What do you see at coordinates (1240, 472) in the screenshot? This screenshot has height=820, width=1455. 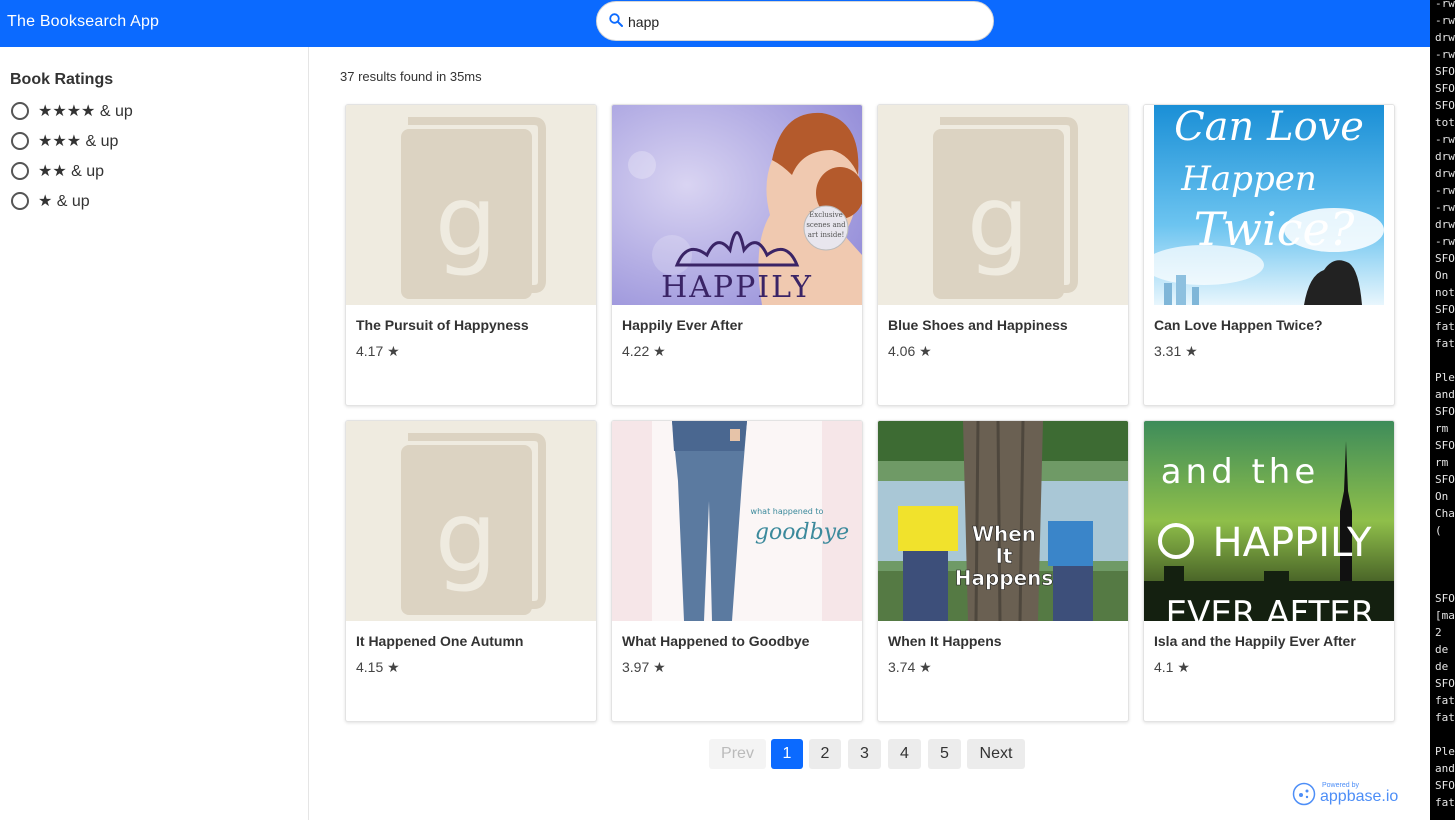 I see `cover-title-text: and the` at bounding box center [1240, 472].